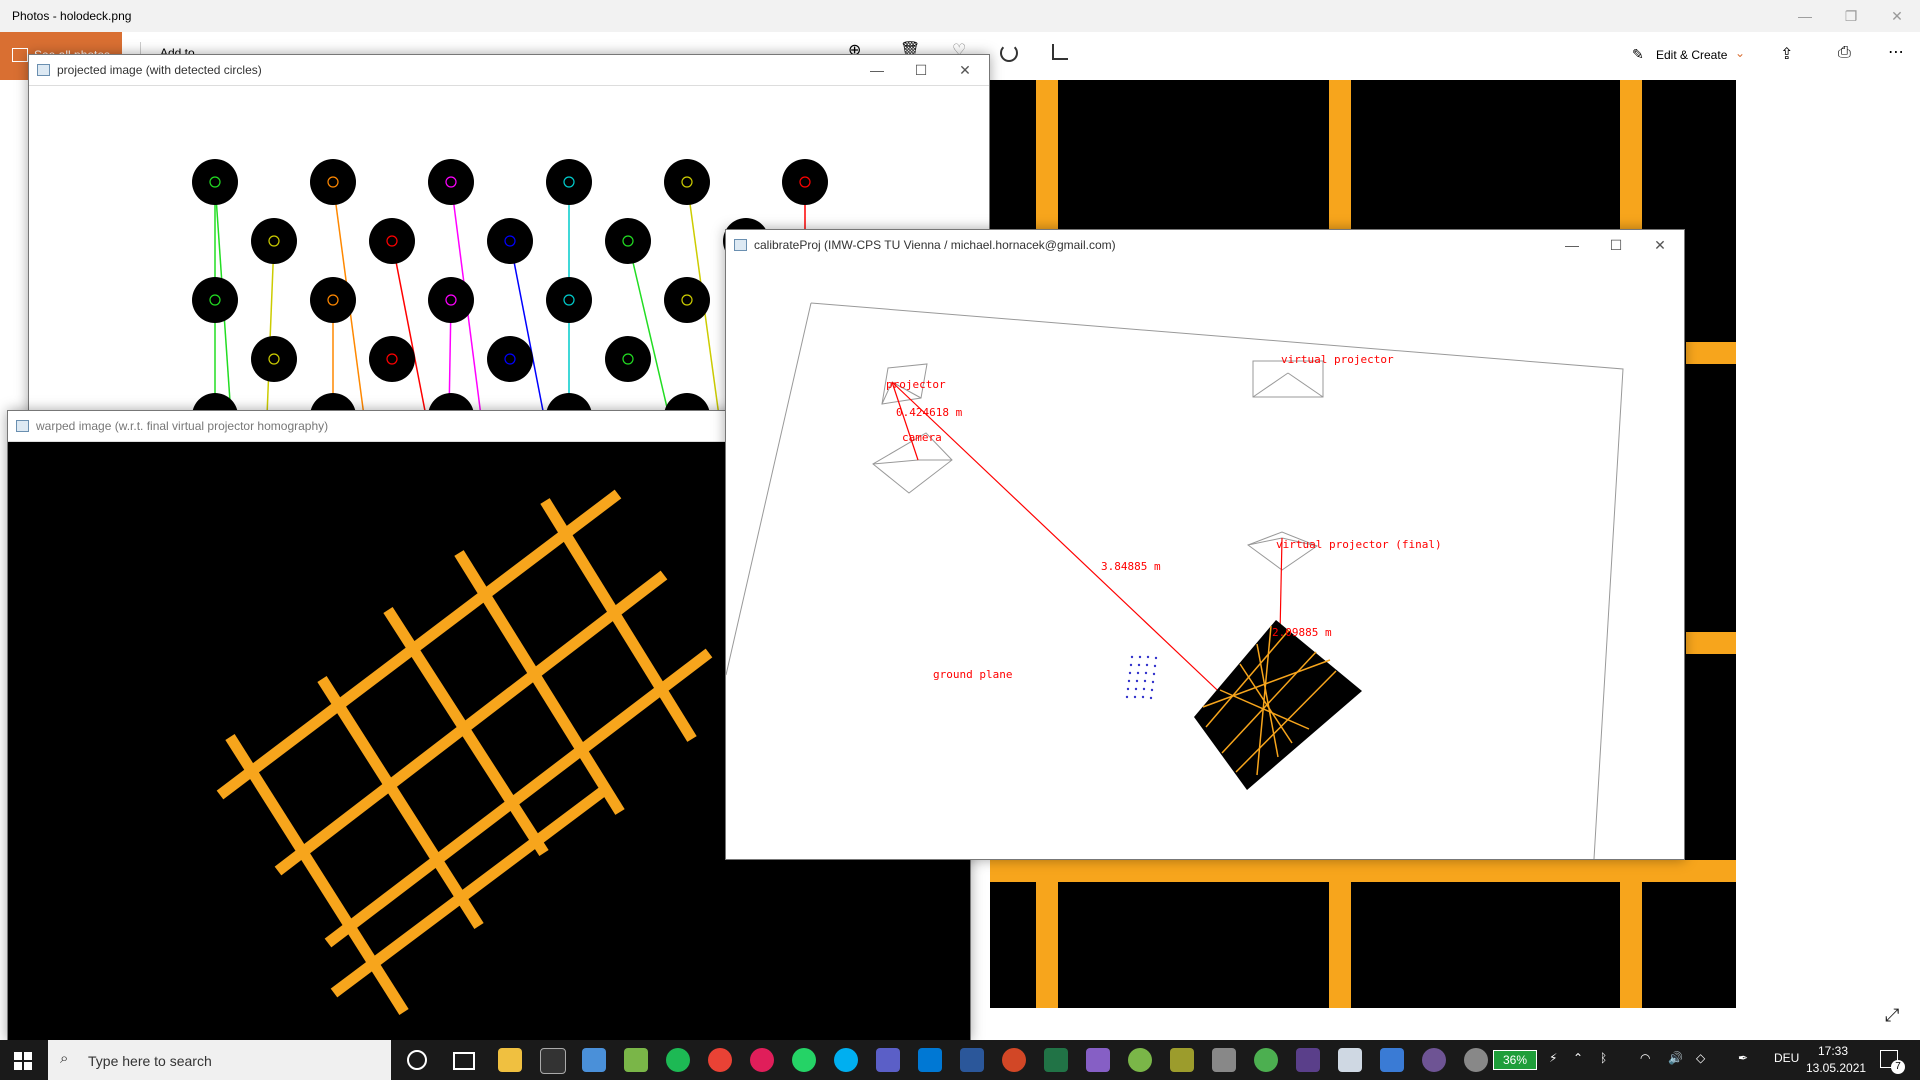  I want to click on photos-maximize-button: ❐, so click(1851, 16).